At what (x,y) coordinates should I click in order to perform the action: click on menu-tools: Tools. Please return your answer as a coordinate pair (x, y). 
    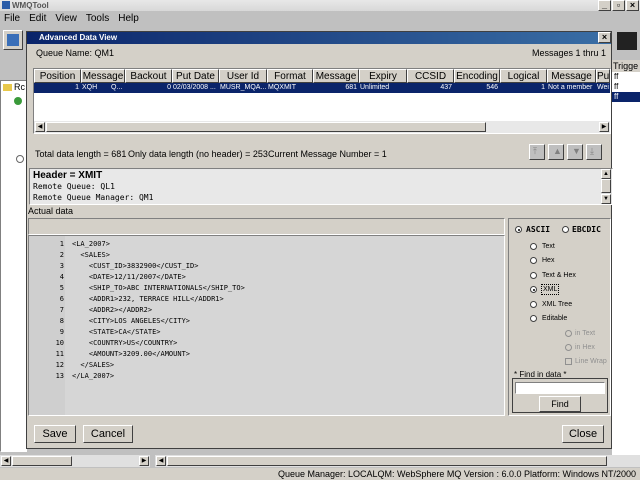
    Looking at the image, I should click on (97, 18).